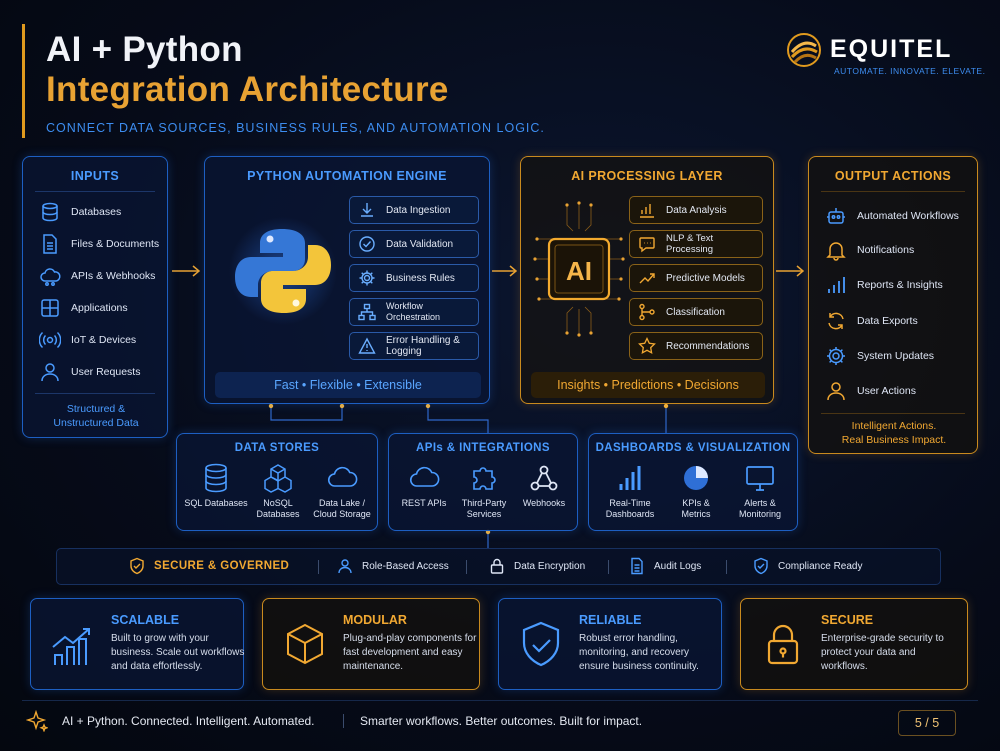 The image size is (1000, 751). I want to click on apis-title: APIs & INTEGRATIONS, so click(483, 448).